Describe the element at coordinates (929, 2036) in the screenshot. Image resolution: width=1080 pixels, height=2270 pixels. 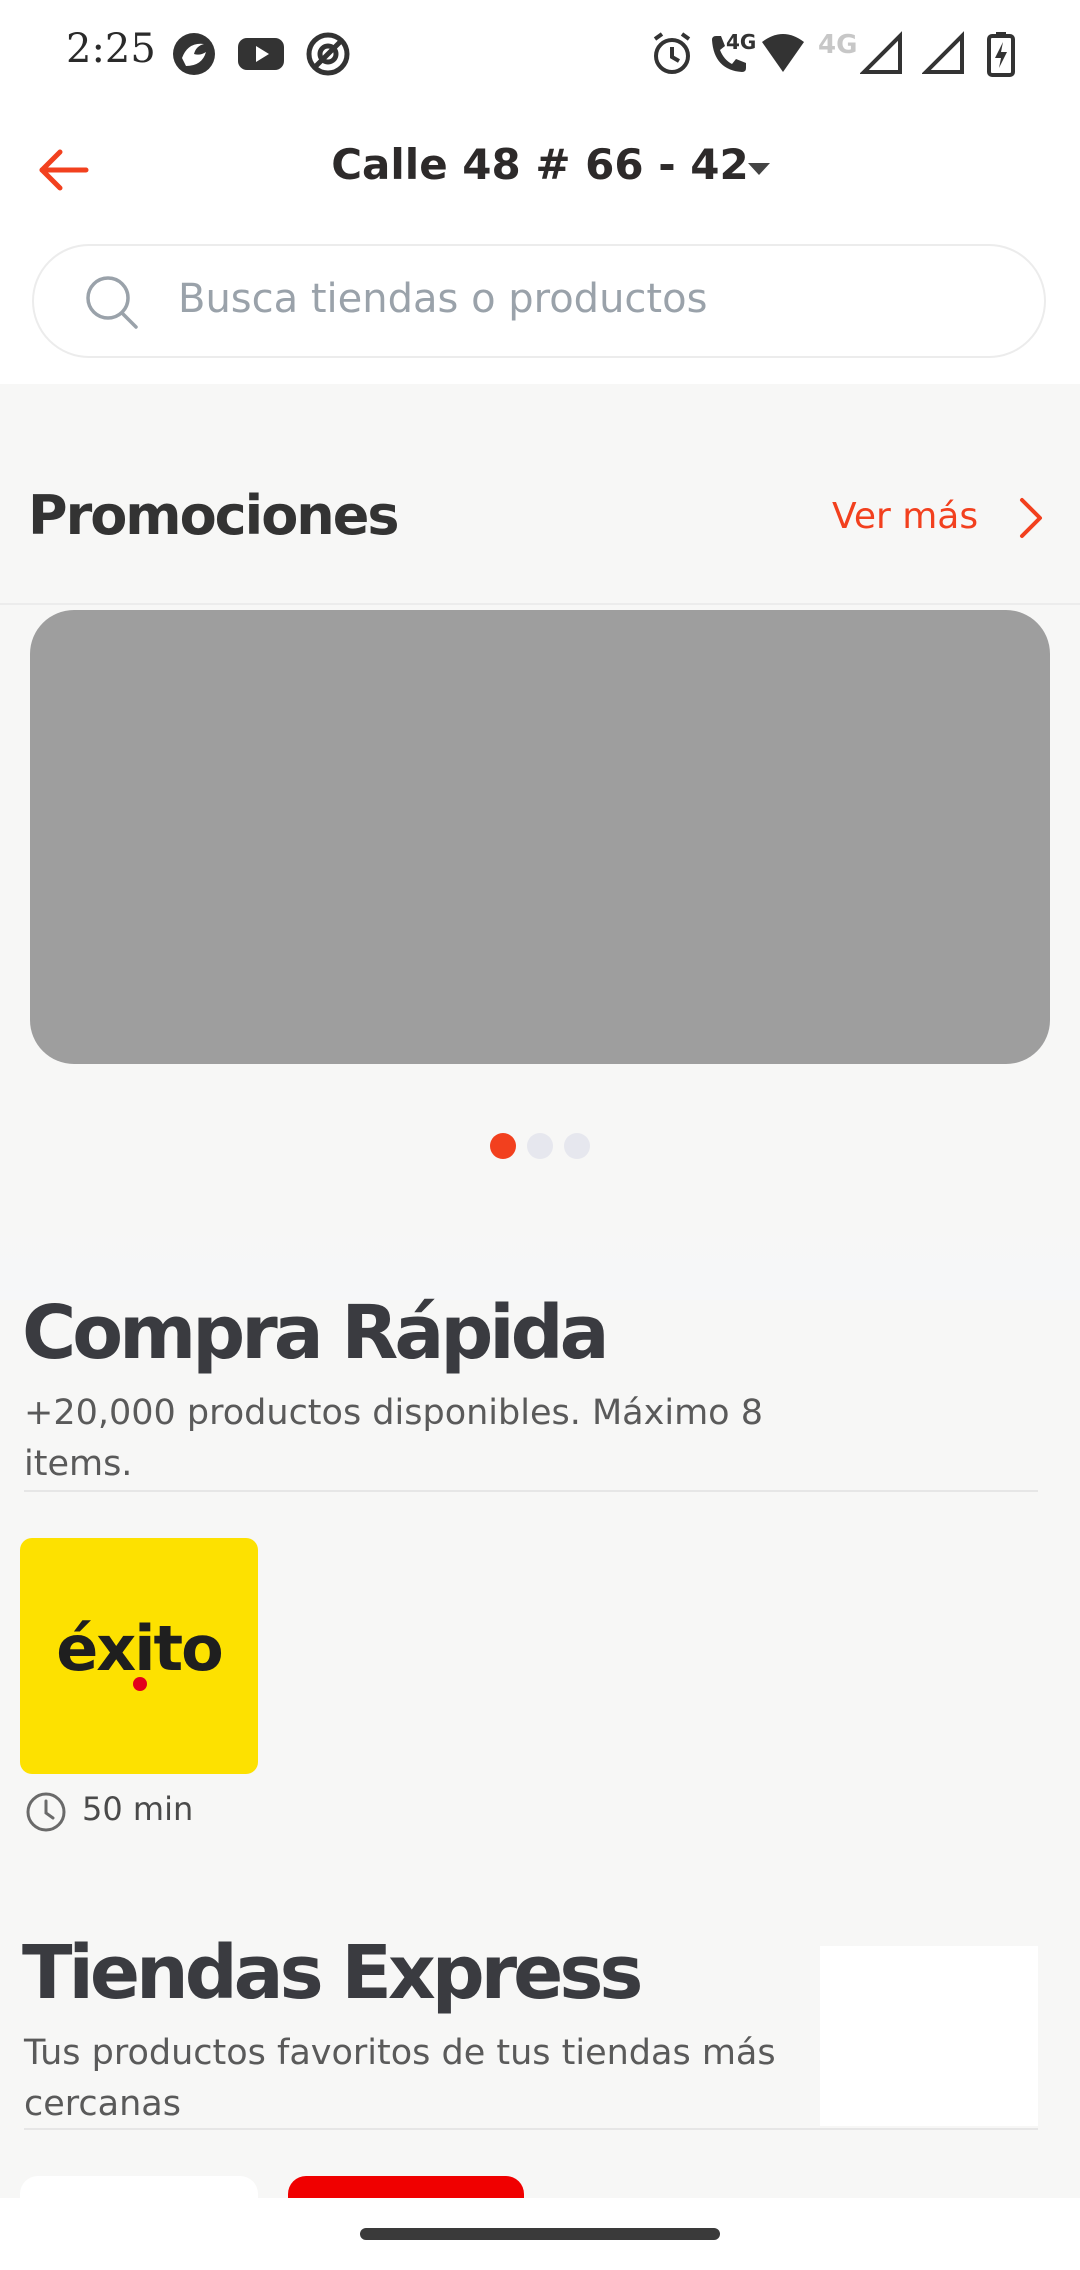
I see `express-image` at that location.